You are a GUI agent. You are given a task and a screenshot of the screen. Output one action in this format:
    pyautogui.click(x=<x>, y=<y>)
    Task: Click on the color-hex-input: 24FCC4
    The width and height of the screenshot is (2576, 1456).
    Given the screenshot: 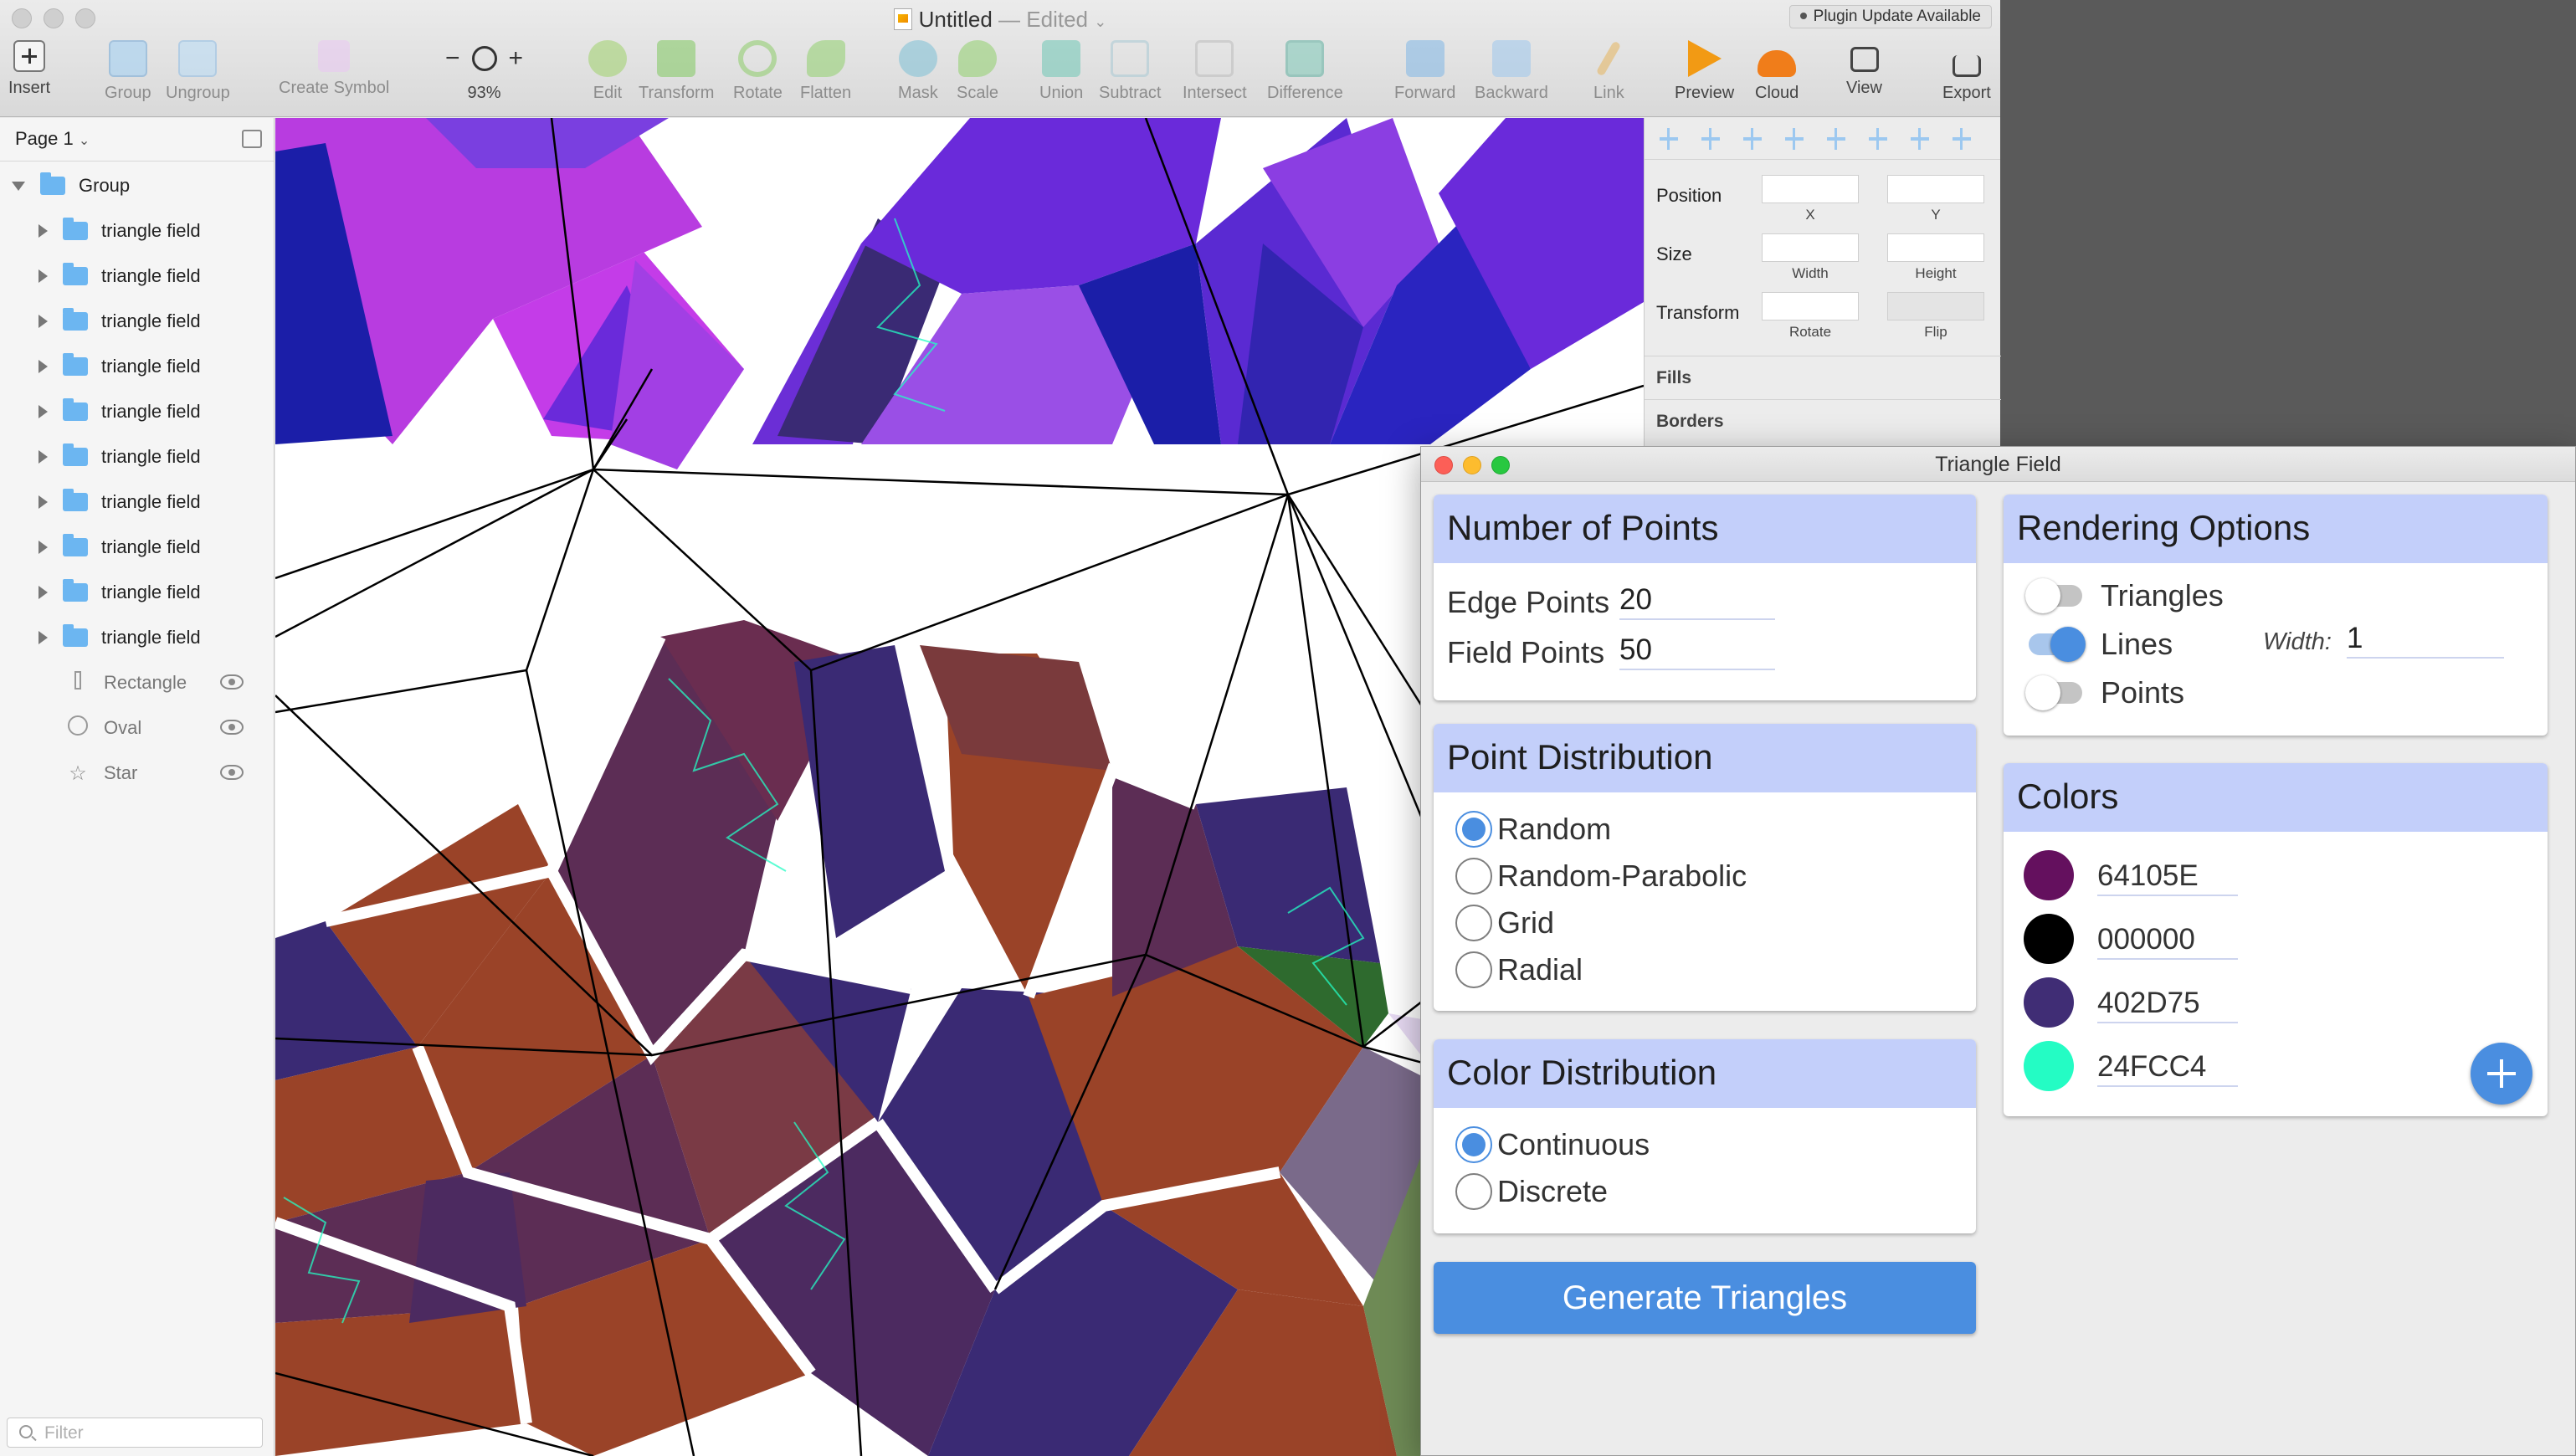 What is the action you would take?
    pyautogui.click(x=2167, y=1066)
    